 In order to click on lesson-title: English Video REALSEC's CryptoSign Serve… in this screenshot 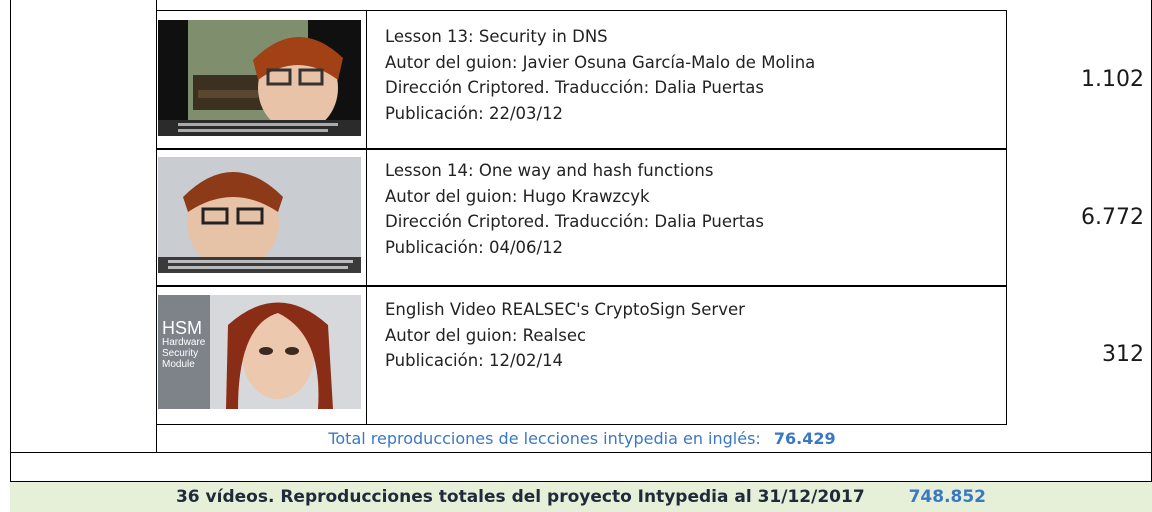, I will do `click(565, 309)`.